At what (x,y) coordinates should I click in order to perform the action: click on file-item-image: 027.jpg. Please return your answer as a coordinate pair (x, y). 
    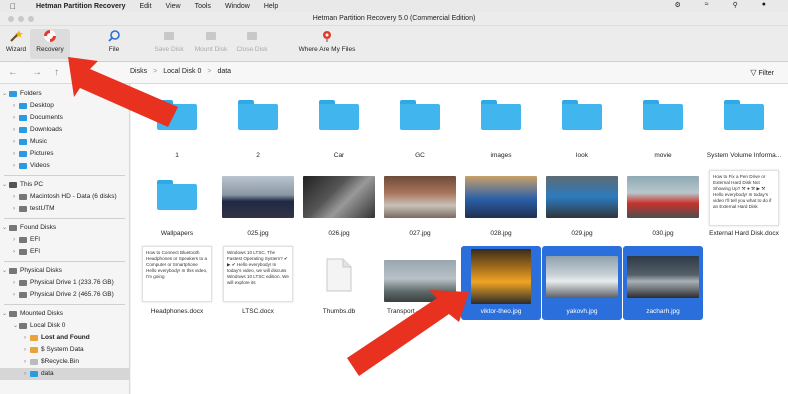
    Looking at the image, I should click on (420, 207).